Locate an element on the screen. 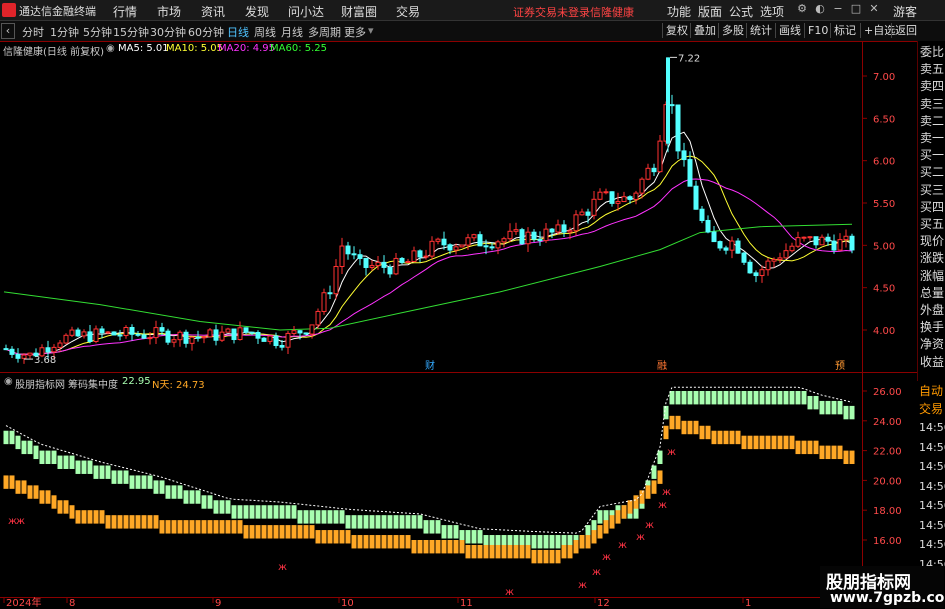 This screenshot has width=945, height=609. side-item: 现价 is located at coordinates (932, 241).